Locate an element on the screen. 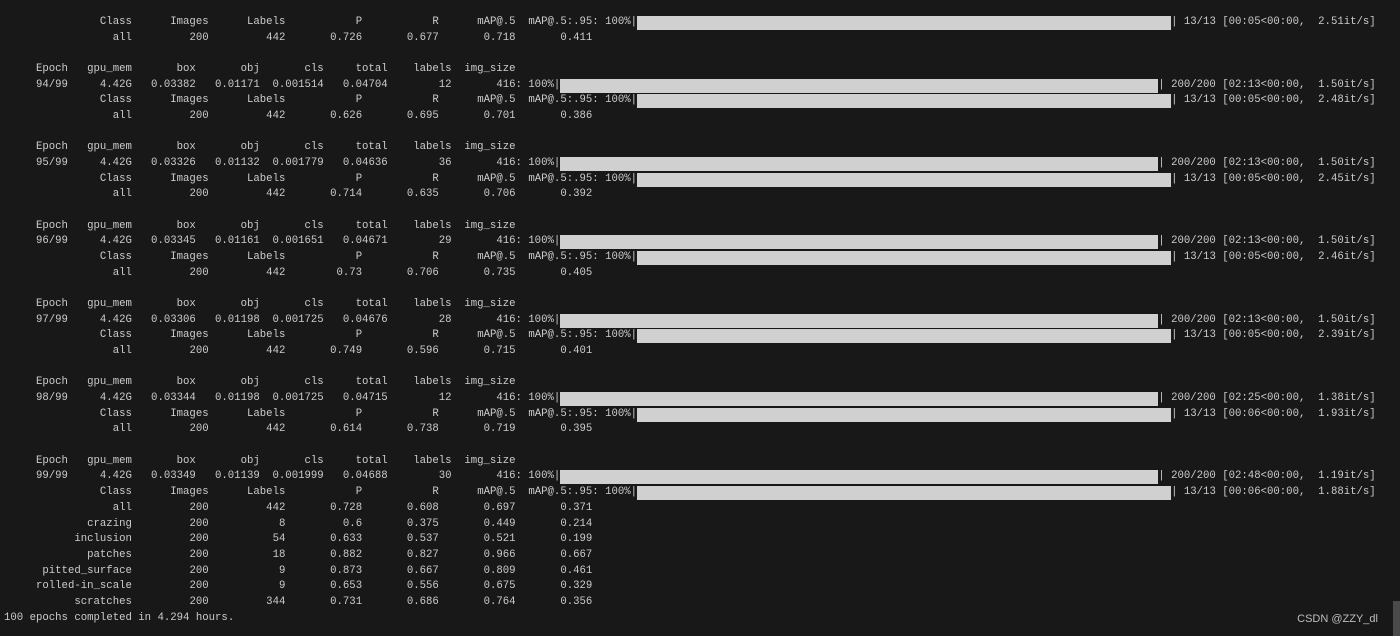 The width and height of the screenshot is (1400, 636). train-cell: 0.04704 is located at coordinates (365, 84).